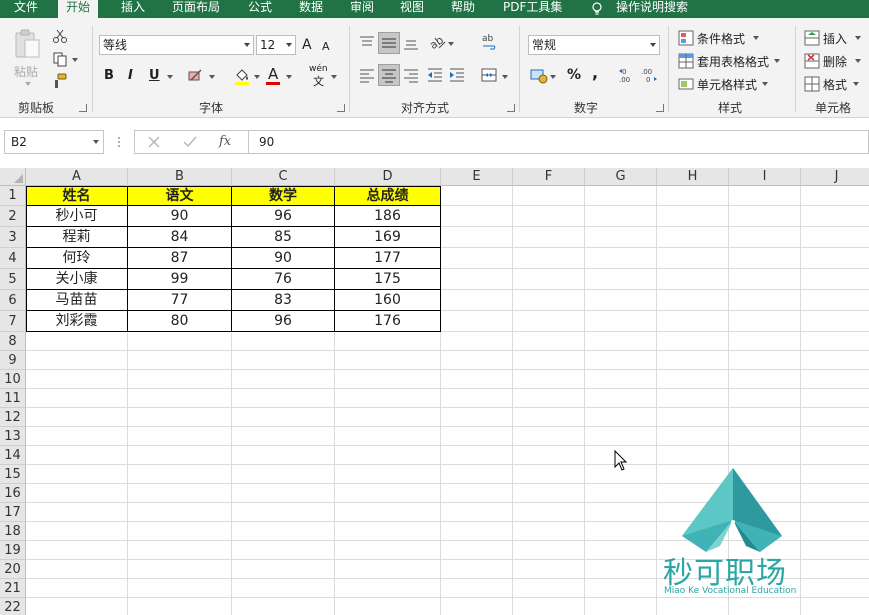 The image size is (869, 615). What do you see at coordinates (693, 417) in the screenshot?
I see `cell-h12` at bounding box center [693, 417].